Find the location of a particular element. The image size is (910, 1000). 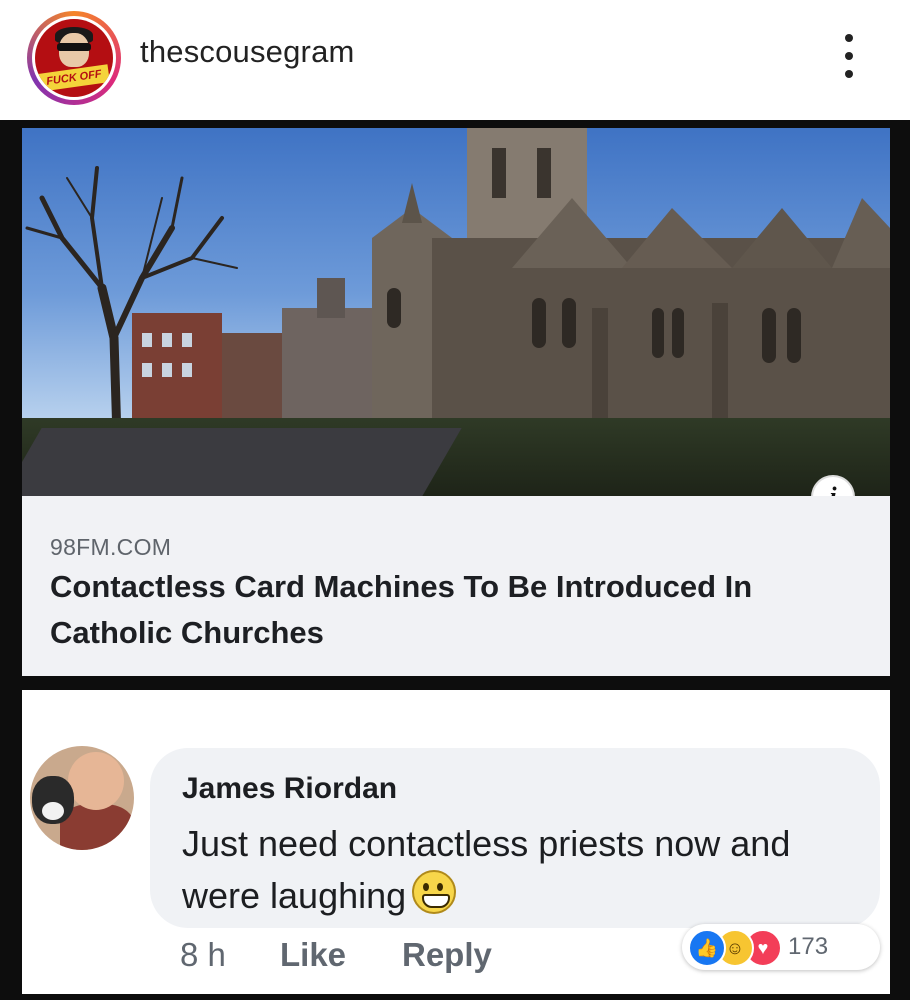

commenter-avatar is located at coordinates (82, 798).